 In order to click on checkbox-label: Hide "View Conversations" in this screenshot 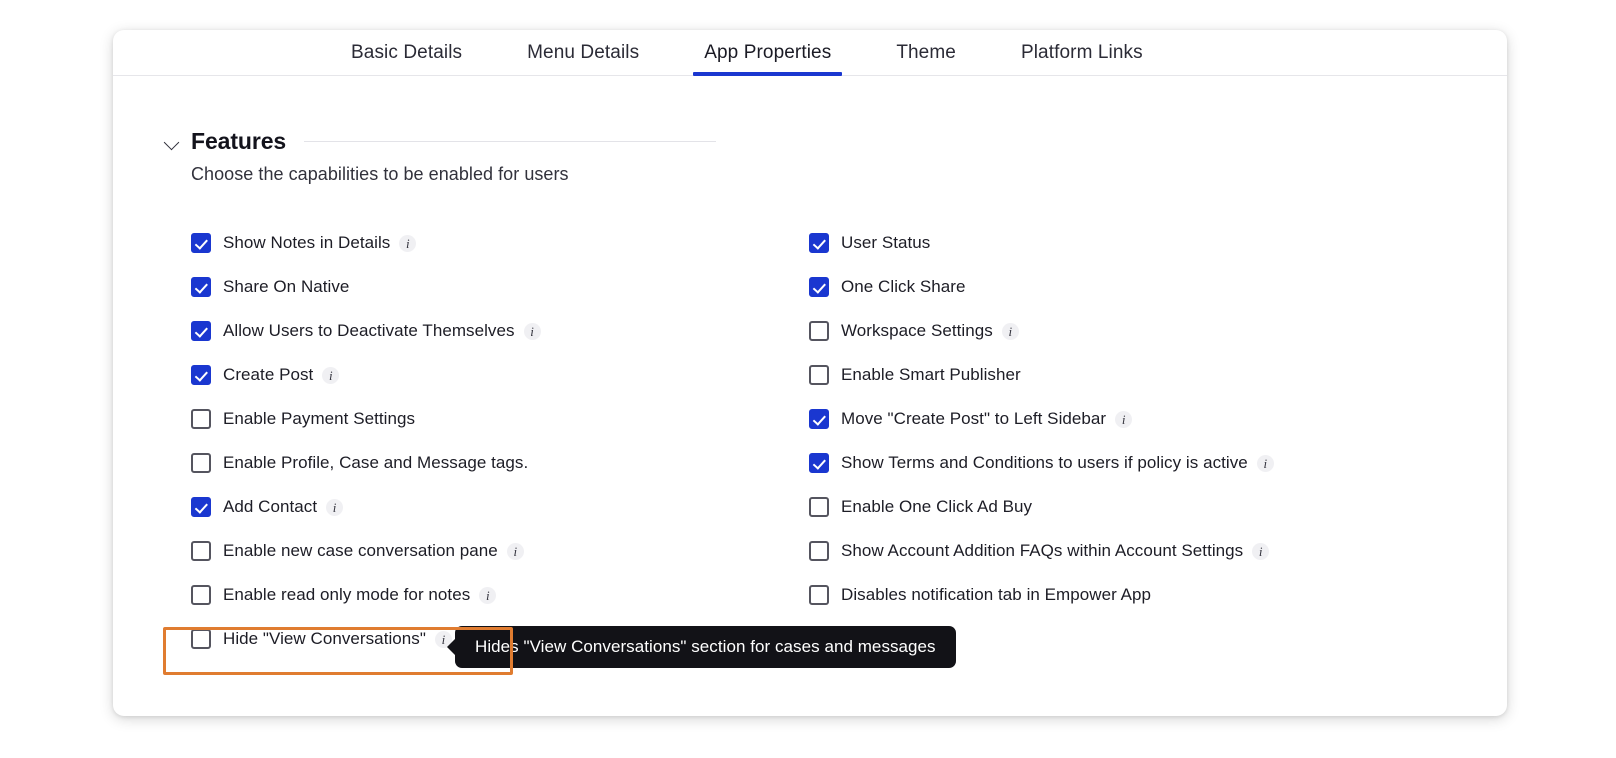, I will do `click(324, 638)`.